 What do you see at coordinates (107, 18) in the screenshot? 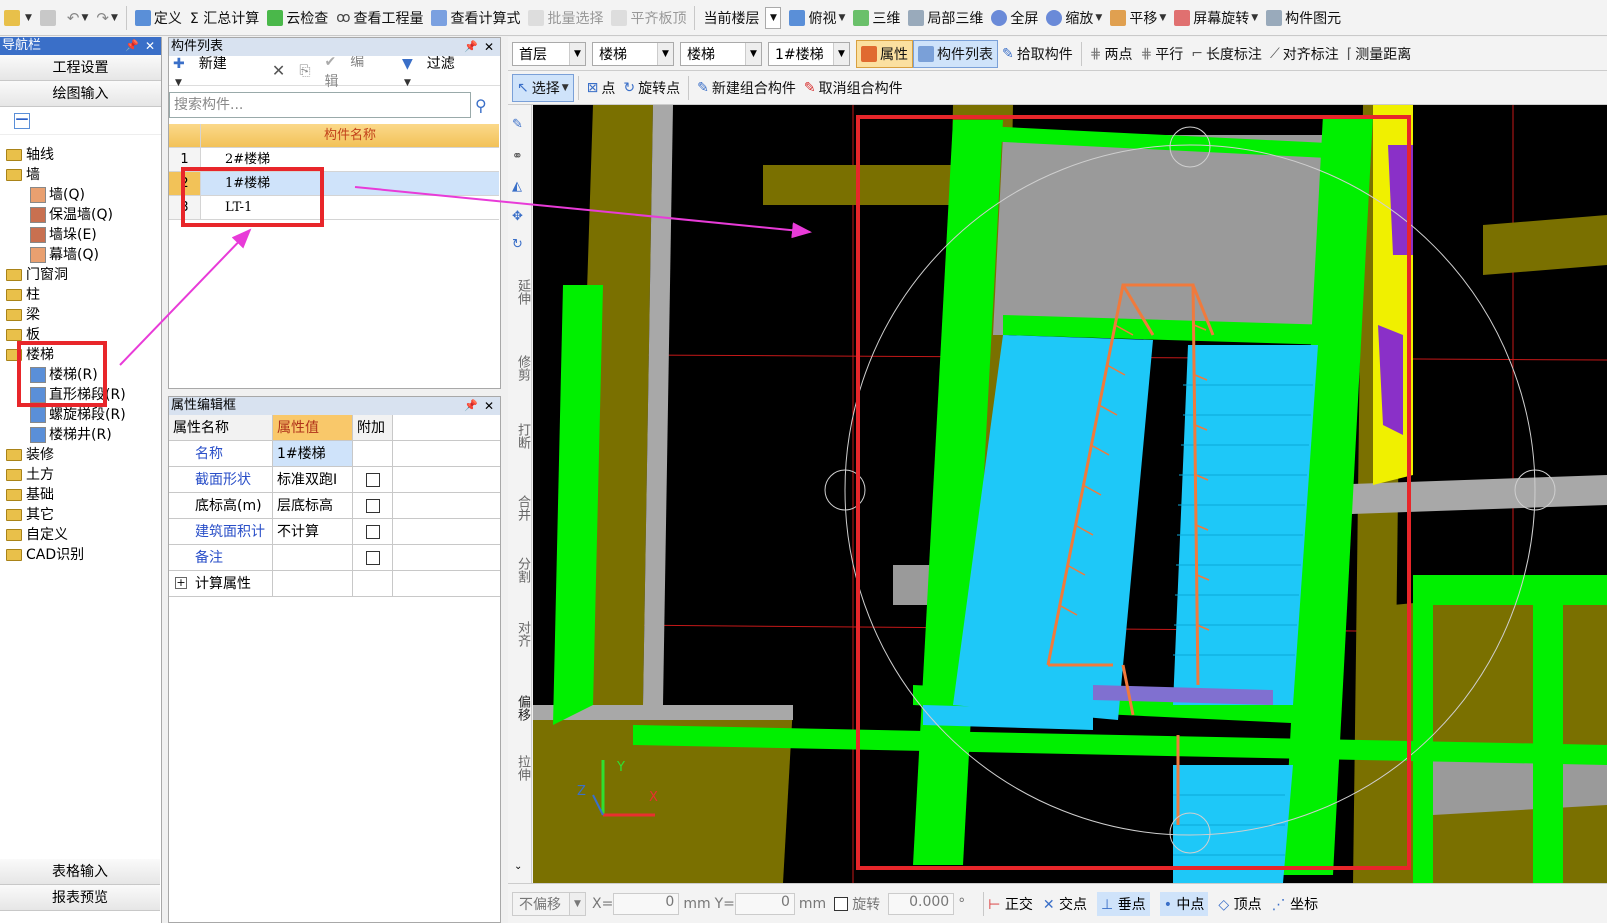
I see `redo-icon: ↷ ▼` at bounding box center [107, 18].